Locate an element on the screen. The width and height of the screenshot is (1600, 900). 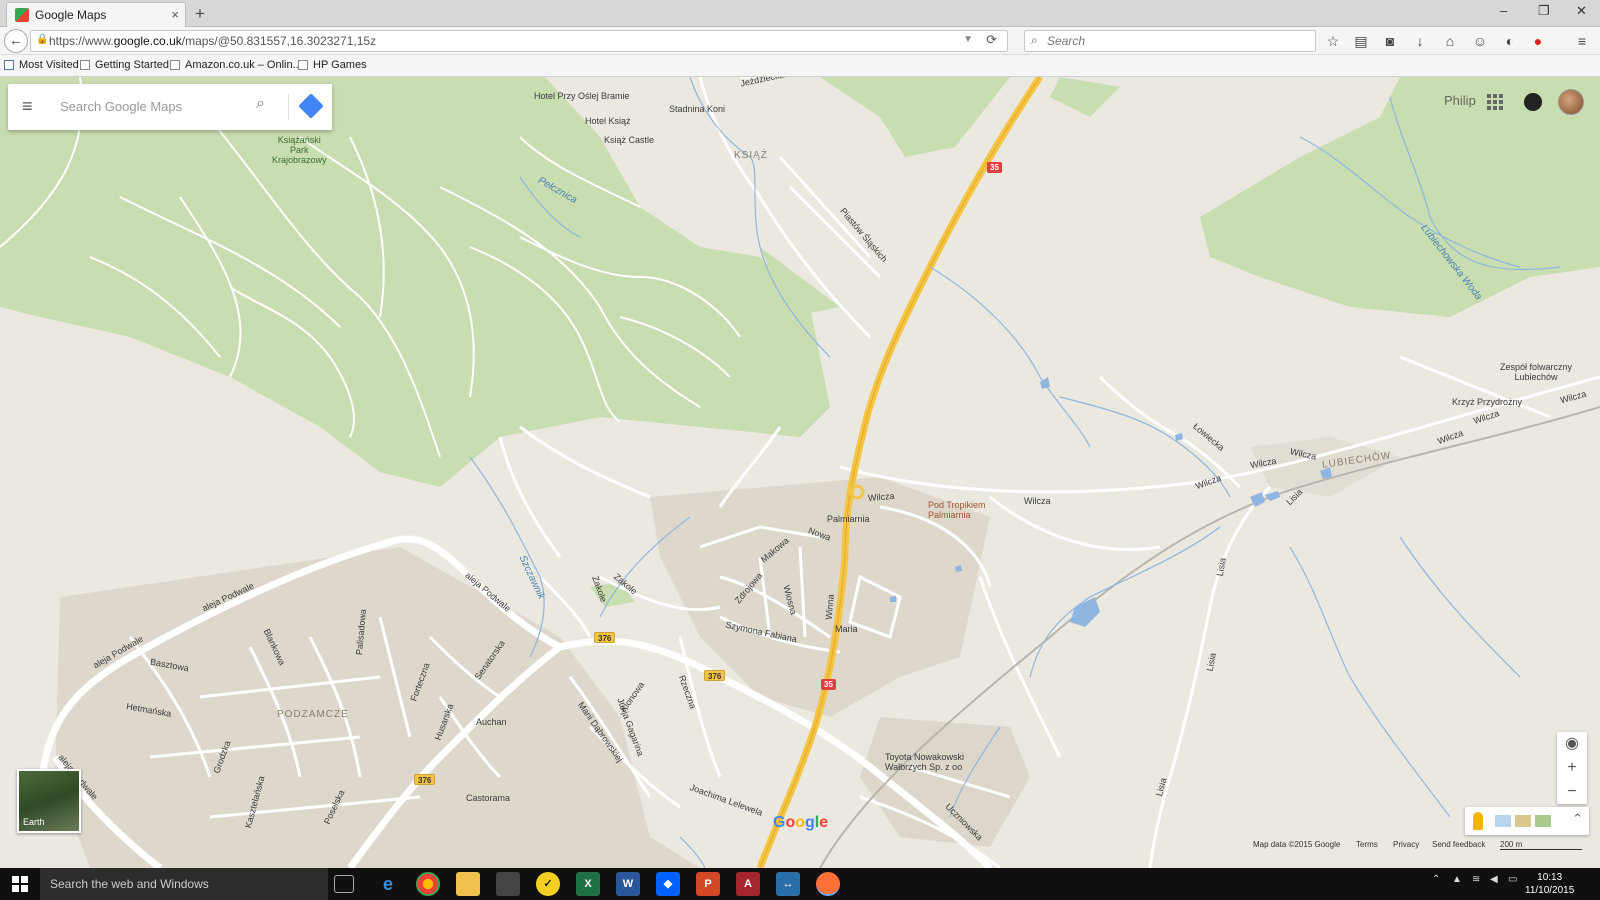
notifications-icon is located at coordinates (1533, 102).